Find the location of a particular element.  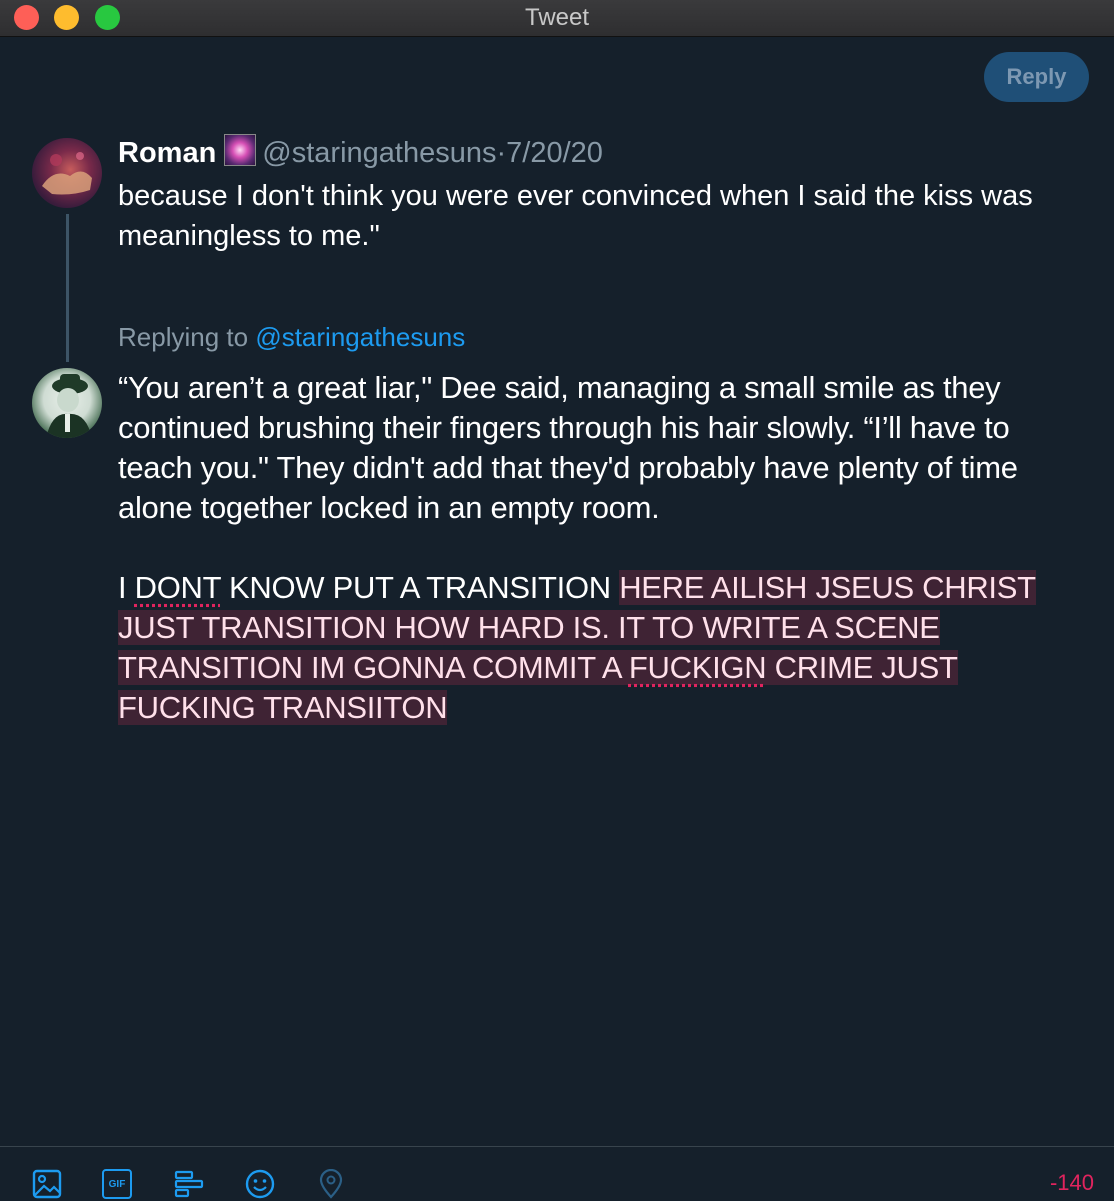

replying-prefix: Replying to is located at coordinates (183, 337).